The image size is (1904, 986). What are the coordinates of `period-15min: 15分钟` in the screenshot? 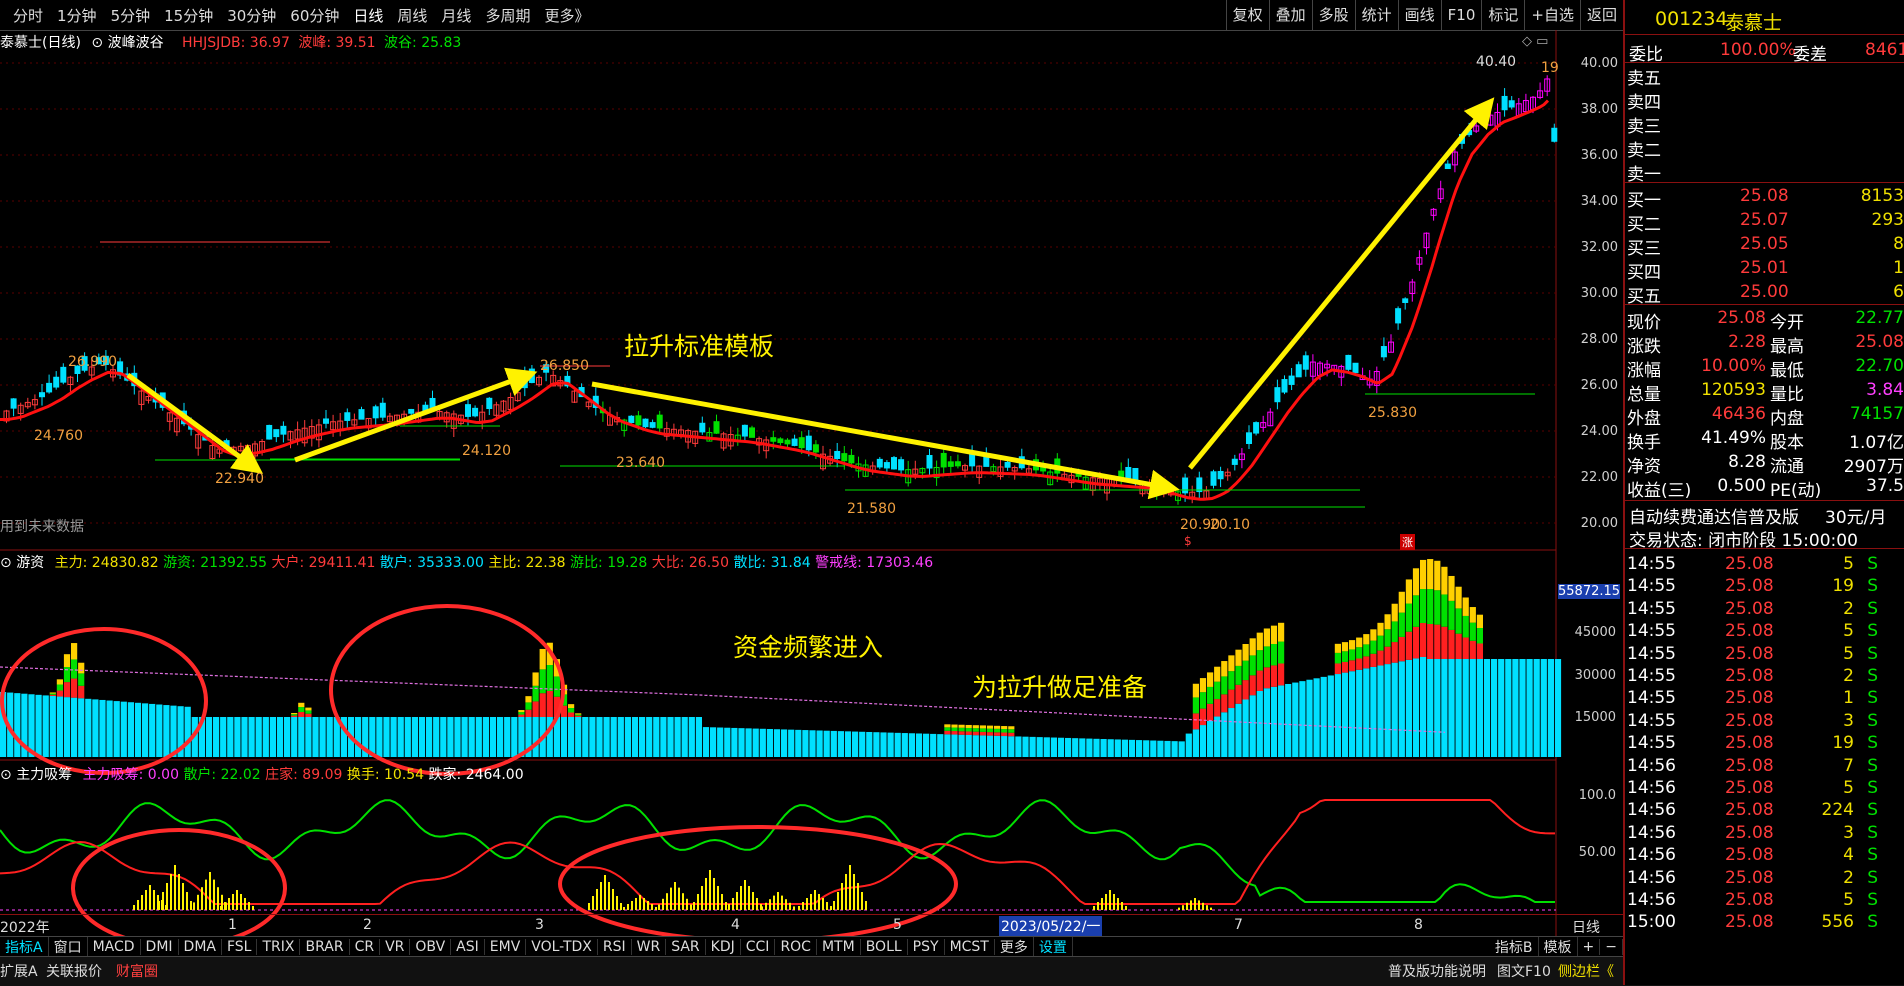 It's located at (188, 15).